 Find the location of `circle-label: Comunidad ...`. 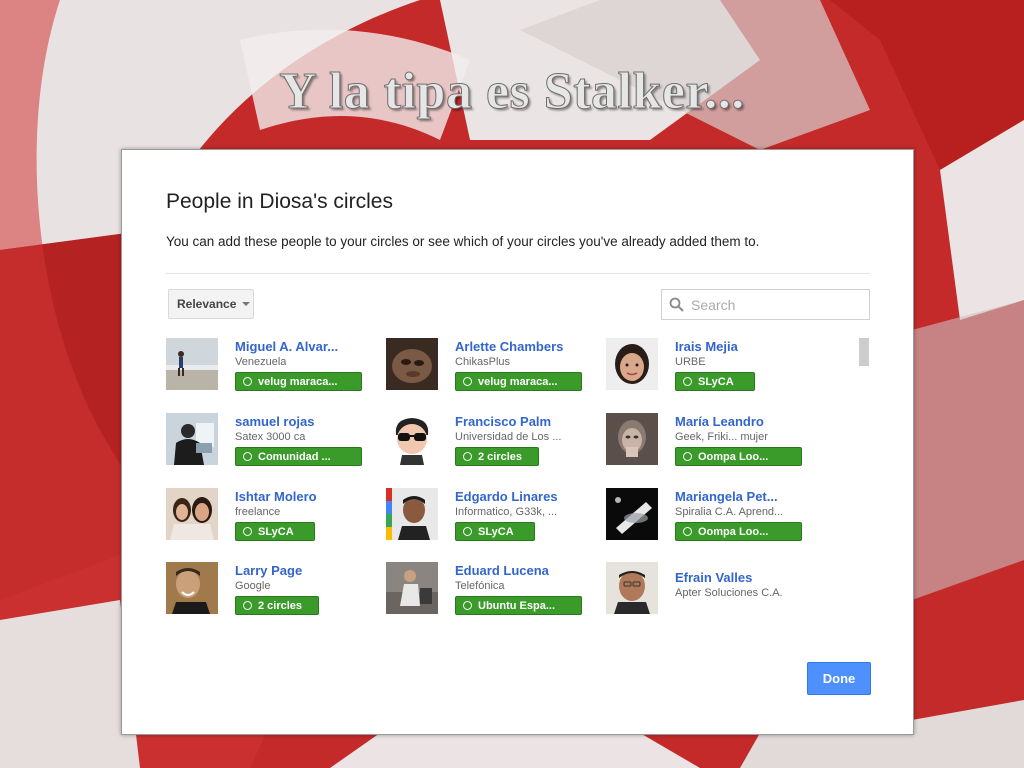

circle-label: Comunidad ... is located at coordinates (294, 456).